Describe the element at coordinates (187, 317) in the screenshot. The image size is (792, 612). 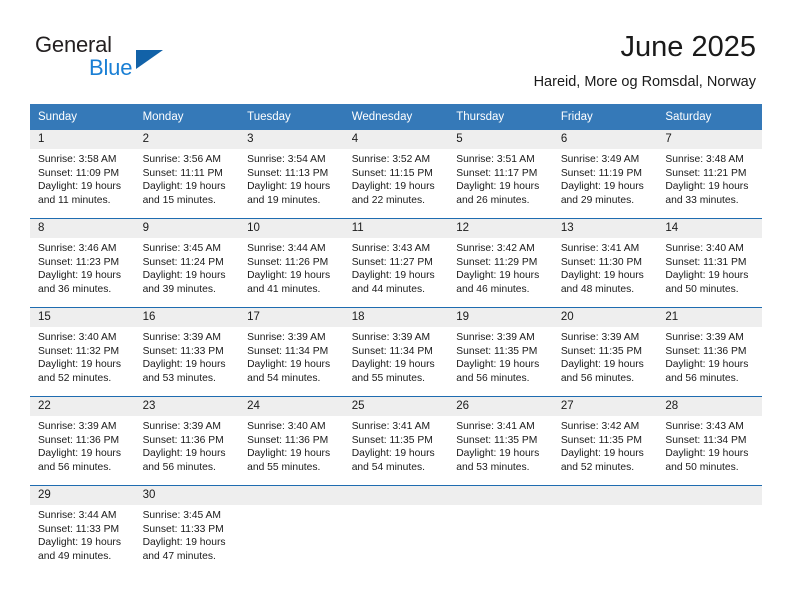
I see `day-number: 16` at that location.